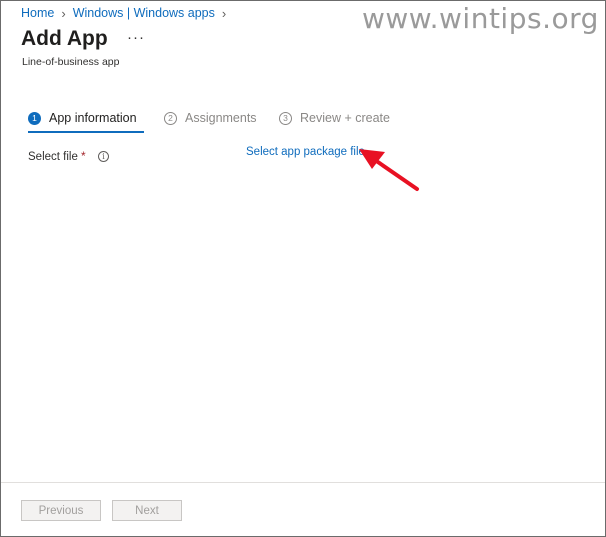 This screenshot has width=606, height=537. What do you see at coordinates (221, 118) in the screenshot?
I see `step-label: Assignments` at bounding box center [221, 118].